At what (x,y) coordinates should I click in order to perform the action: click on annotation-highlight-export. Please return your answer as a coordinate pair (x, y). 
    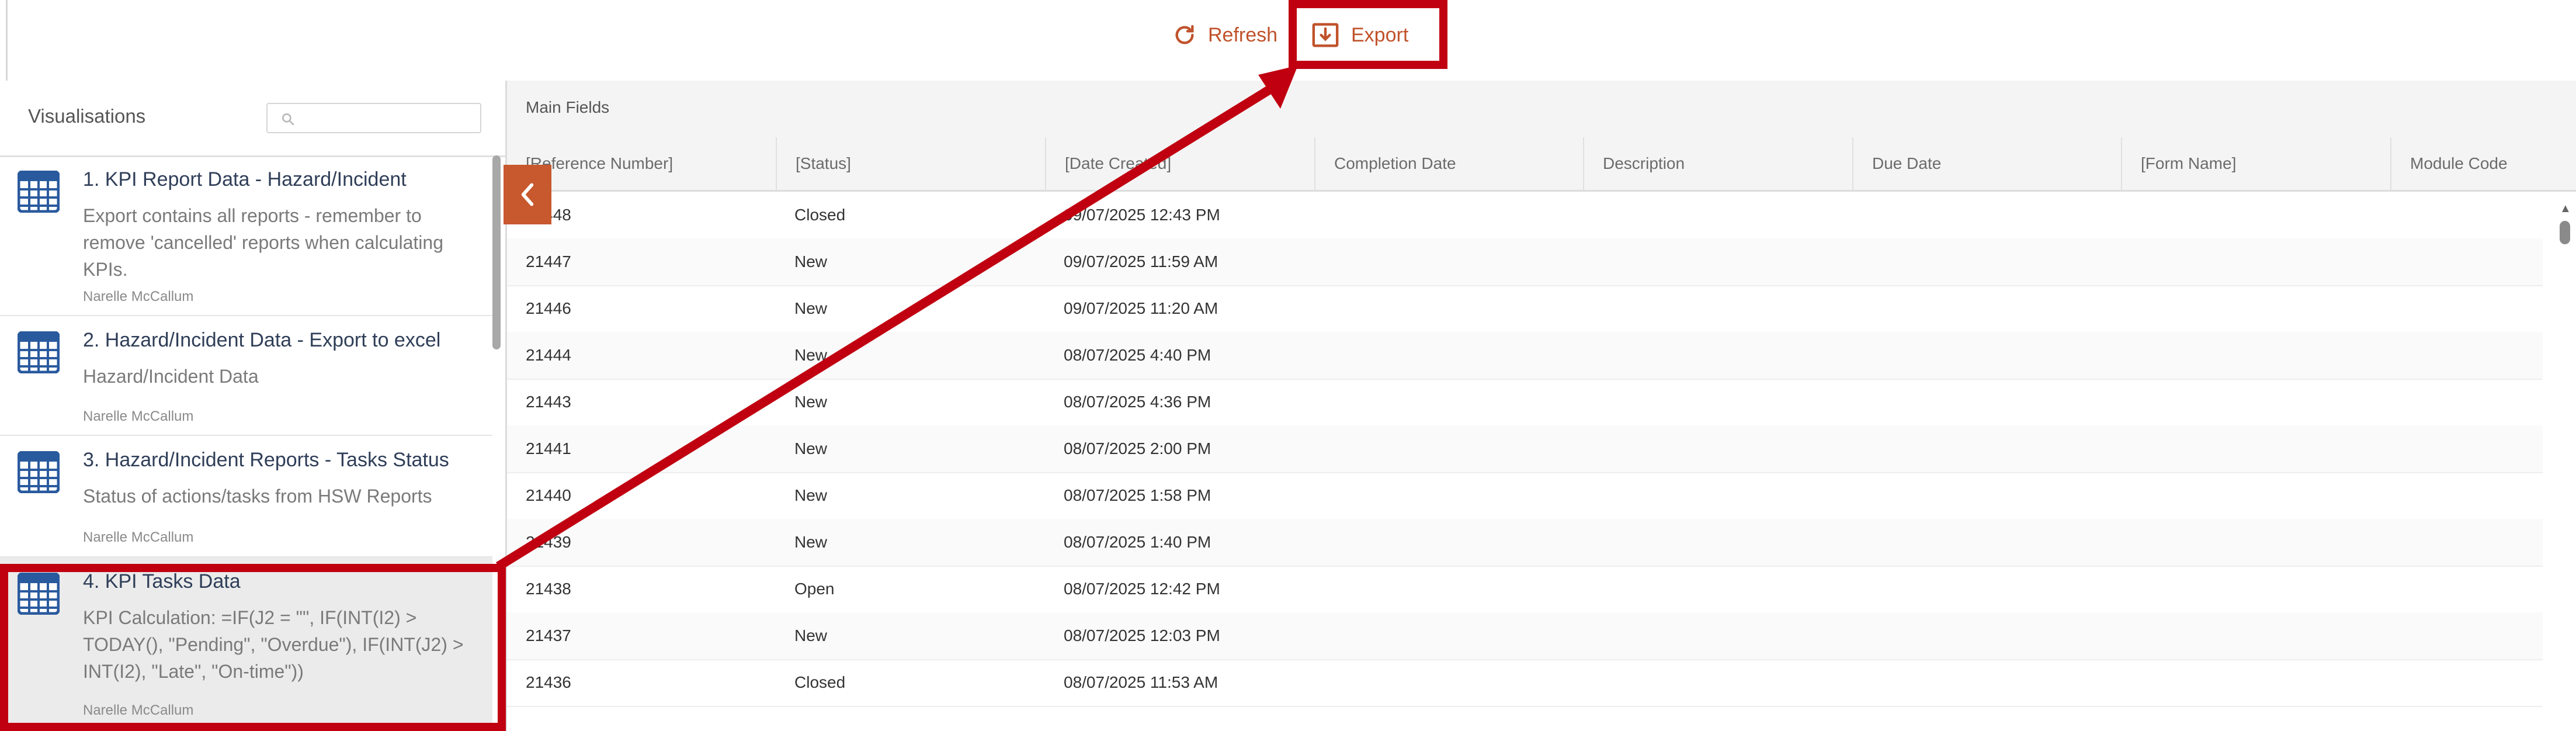
    Looking at the image, I should click on (1368, 34).